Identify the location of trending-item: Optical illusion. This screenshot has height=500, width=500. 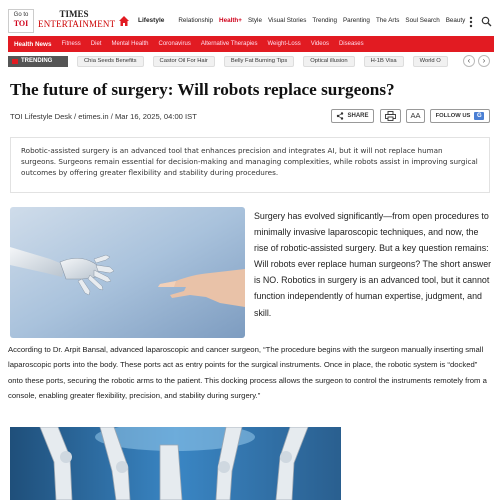
(329, 61).